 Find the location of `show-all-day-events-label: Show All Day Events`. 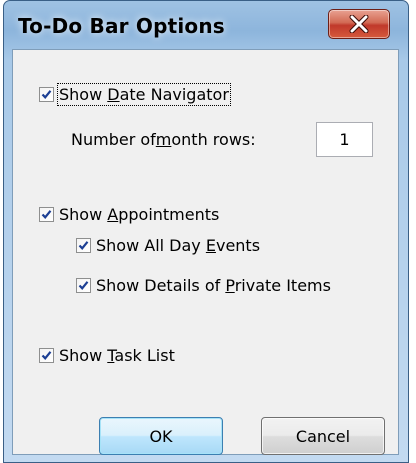

show-all-day-events-label: Show All Day Events is located at coordinates (178, 245).